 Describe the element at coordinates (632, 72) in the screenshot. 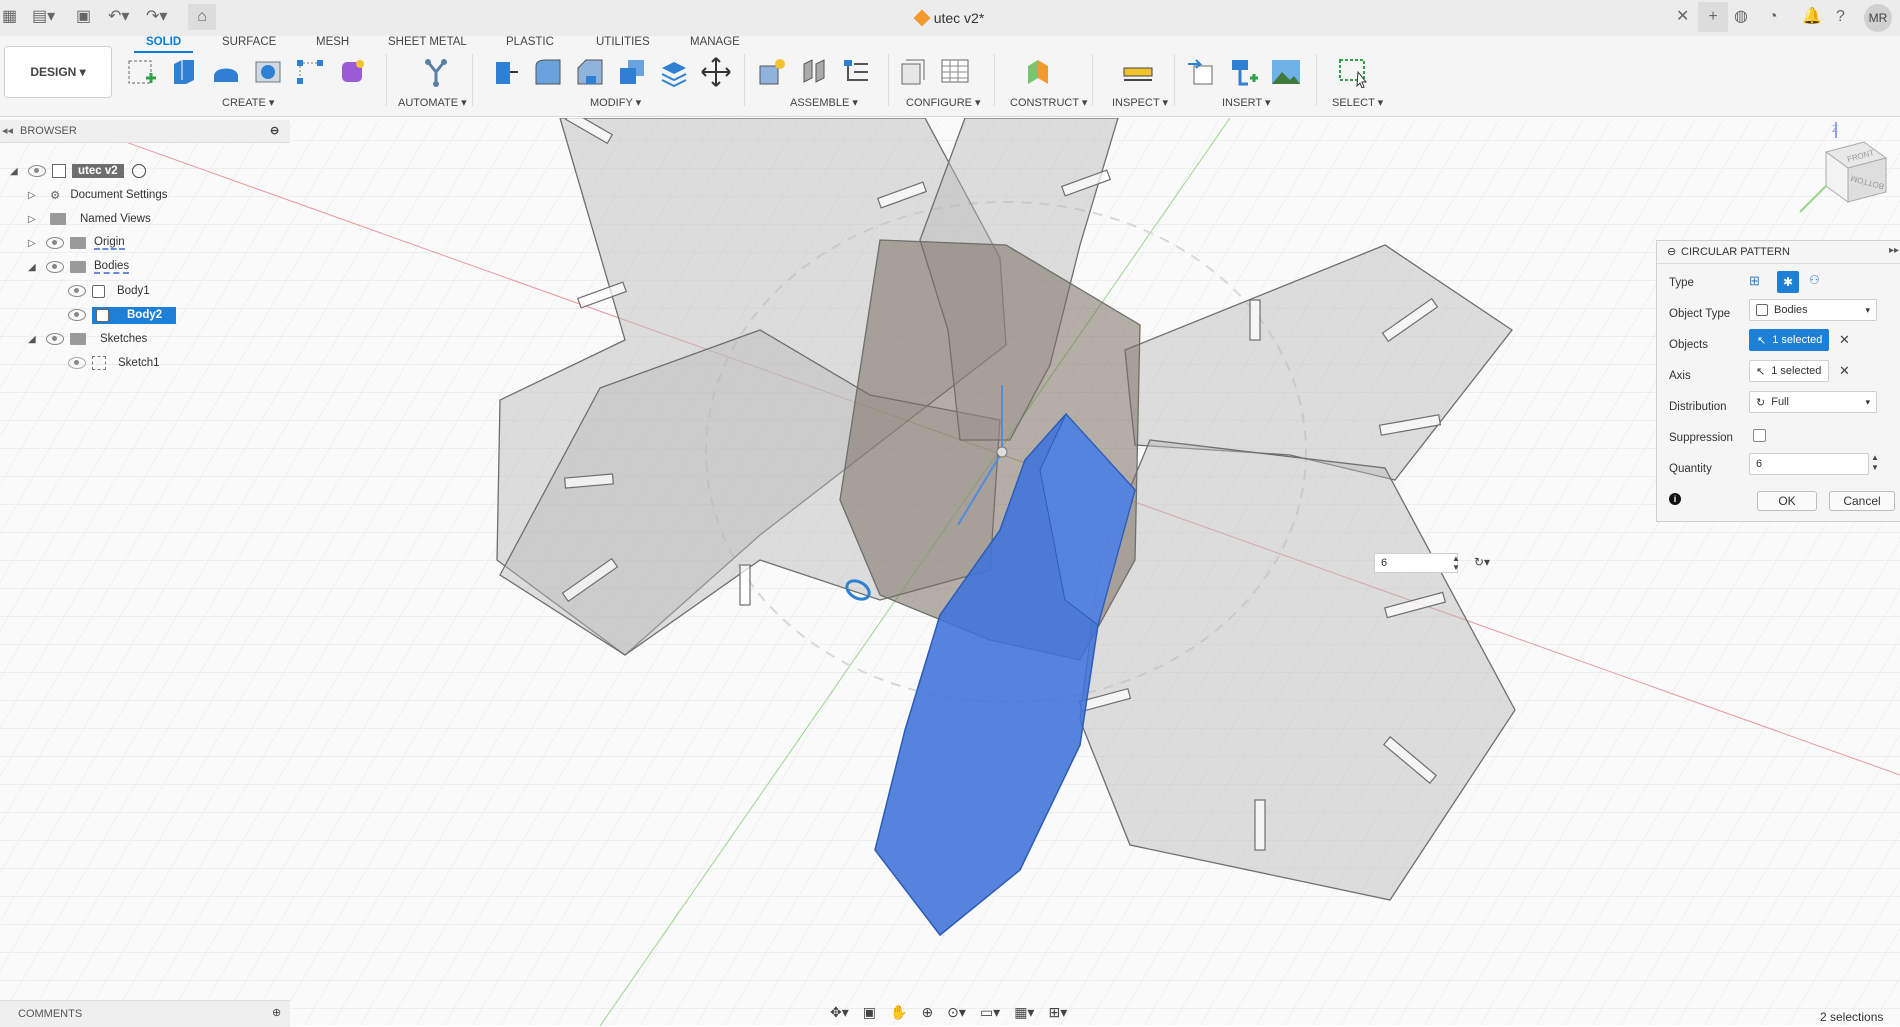

I see `combine-icon` at that location.